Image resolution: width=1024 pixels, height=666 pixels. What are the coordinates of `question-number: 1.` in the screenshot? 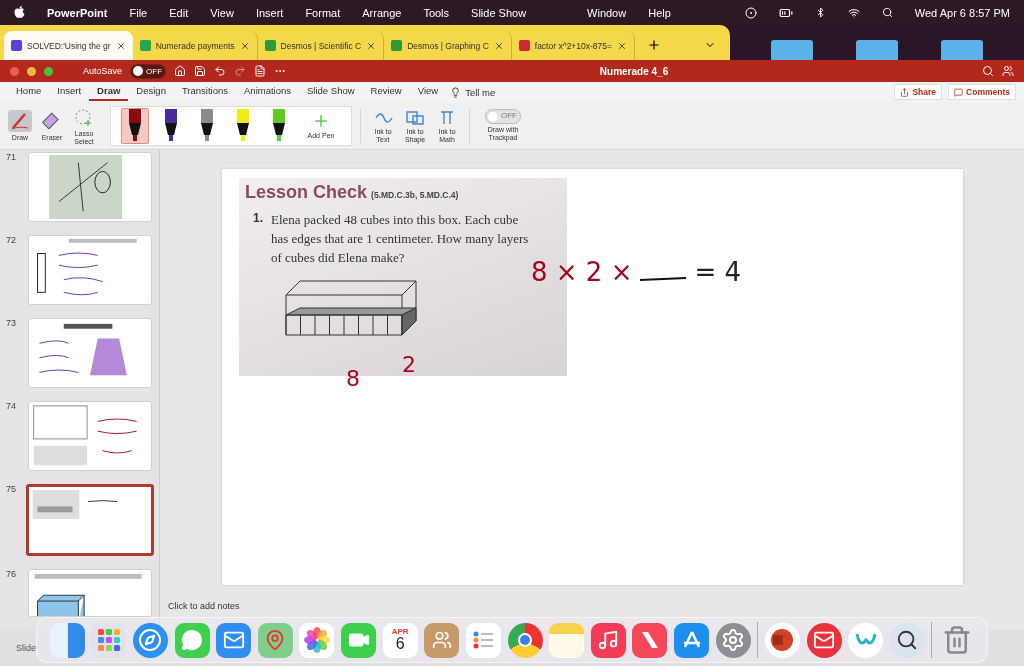 It's located at (258, 219).